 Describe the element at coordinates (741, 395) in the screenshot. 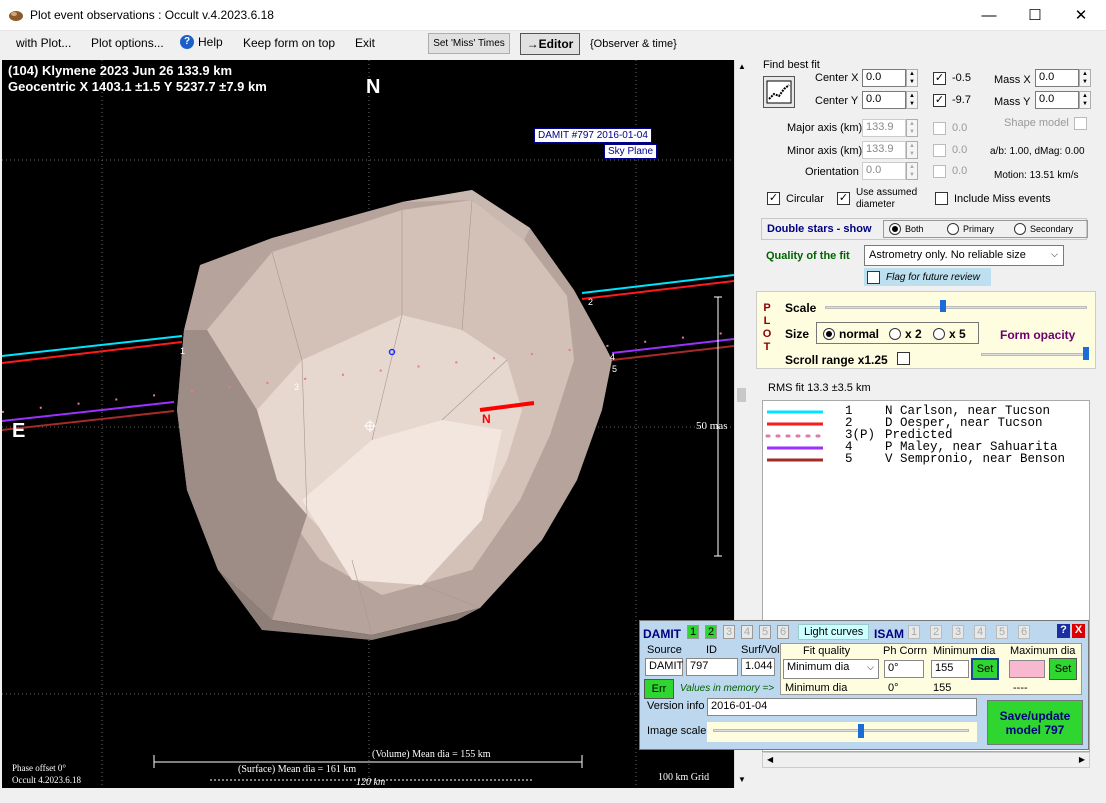

I see `scroll-thumb` at that location.